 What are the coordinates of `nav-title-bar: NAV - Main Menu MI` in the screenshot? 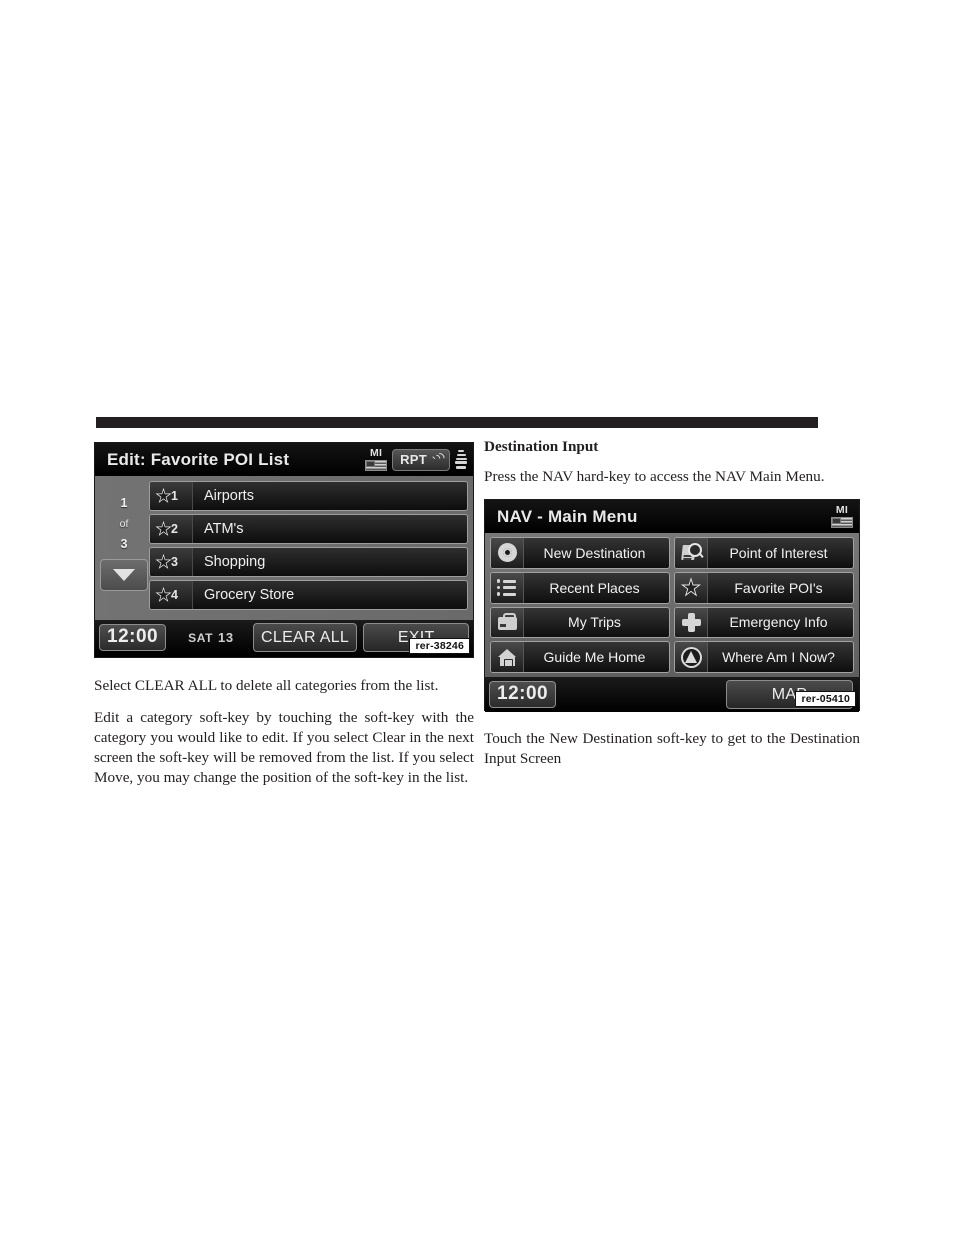 It's located at (672, 517).